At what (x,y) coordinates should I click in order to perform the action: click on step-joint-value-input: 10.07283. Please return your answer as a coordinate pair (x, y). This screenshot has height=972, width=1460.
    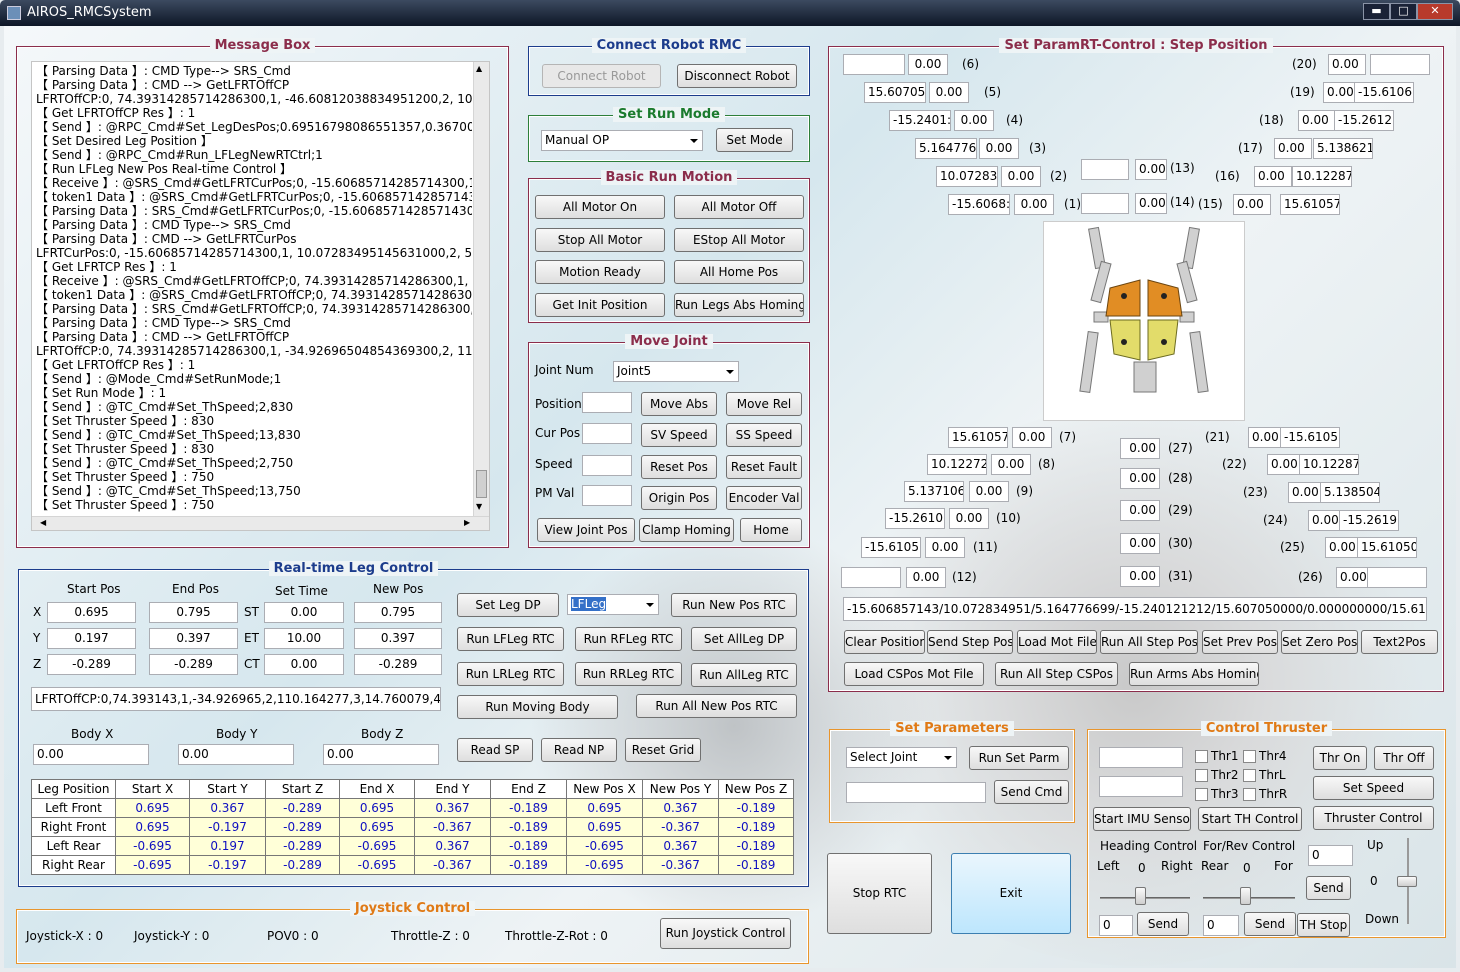
    Looking at the image, I should click on (967, 176).